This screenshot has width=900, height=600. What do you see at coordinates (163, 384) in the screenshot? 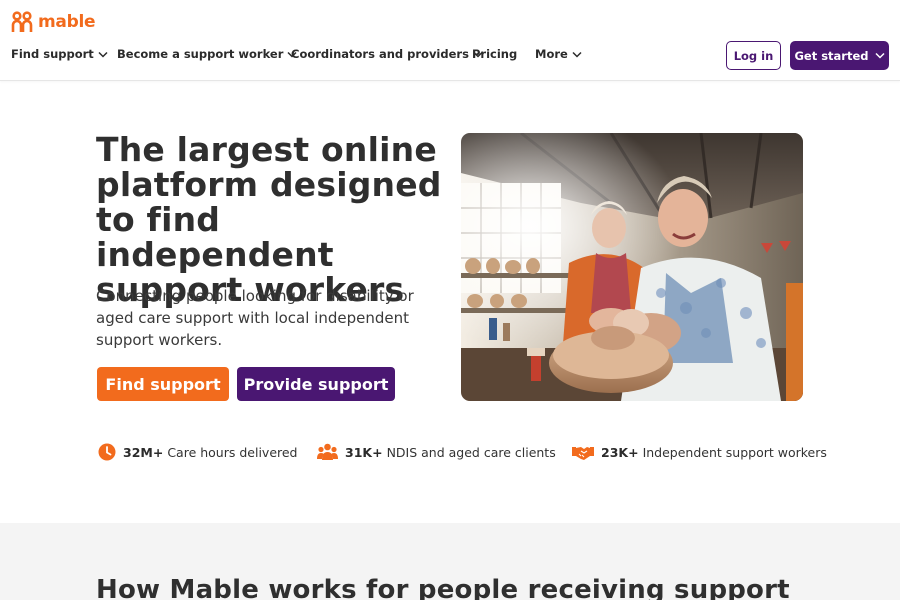
I see `find-support-button: Find support` at bounding box center [163, 384].